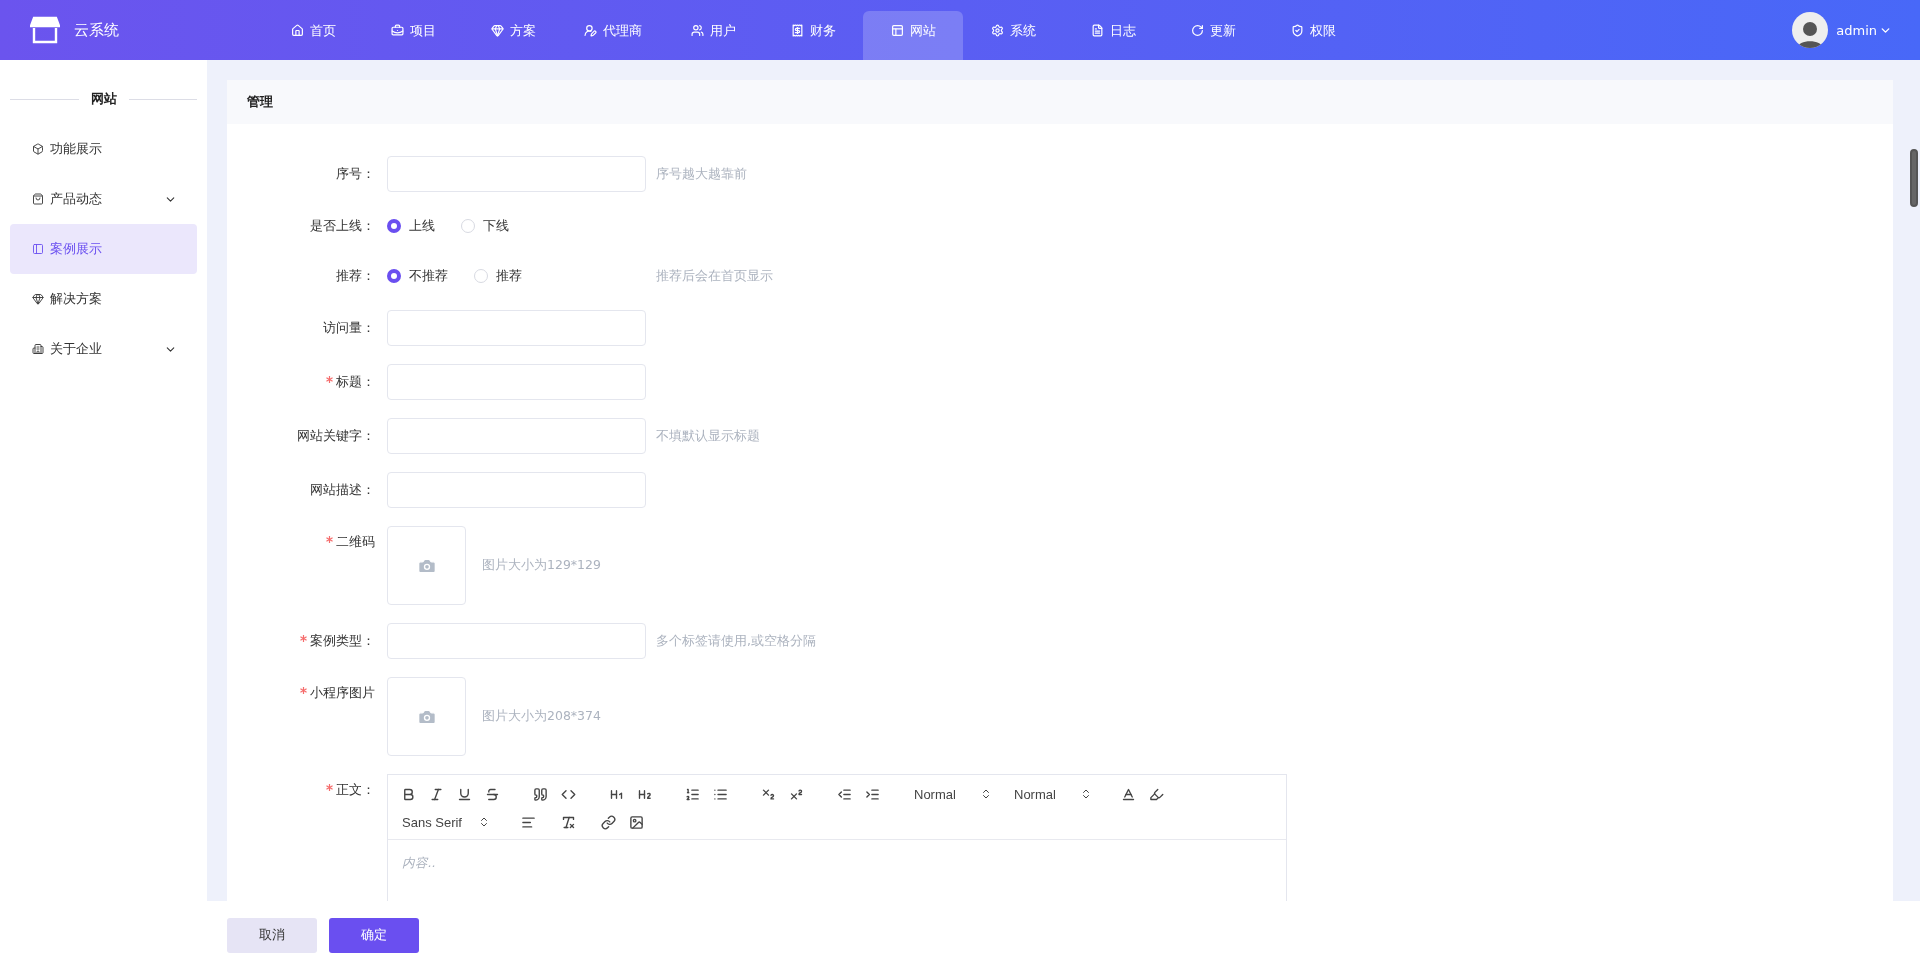 The image size is (1920, 969). What do you see at coordinates (708, 436) in the screenshot?
I see `field-hint: 不填默认显示标题` at bounding box center [708, 436].